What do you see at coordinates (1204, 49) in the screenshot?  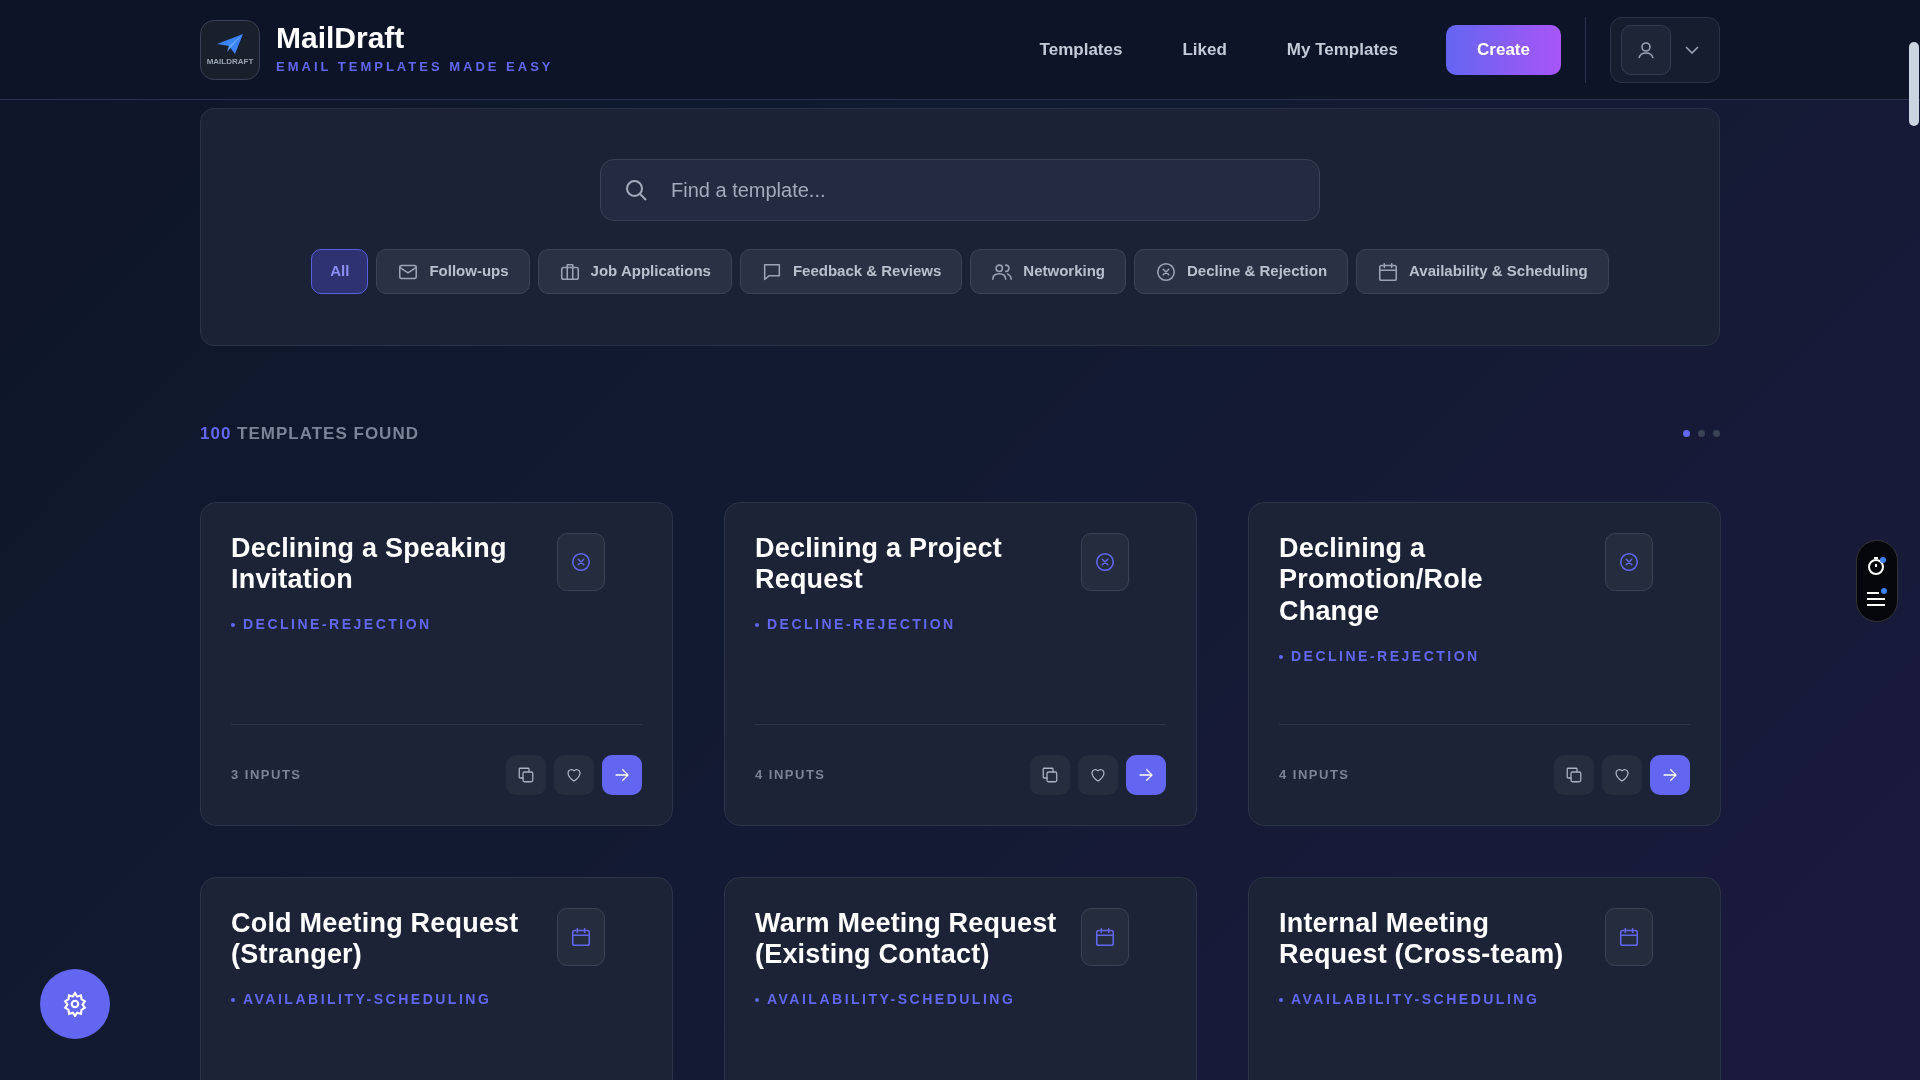 I see `nav-link: Liked` at bounding box center [1204, 49].